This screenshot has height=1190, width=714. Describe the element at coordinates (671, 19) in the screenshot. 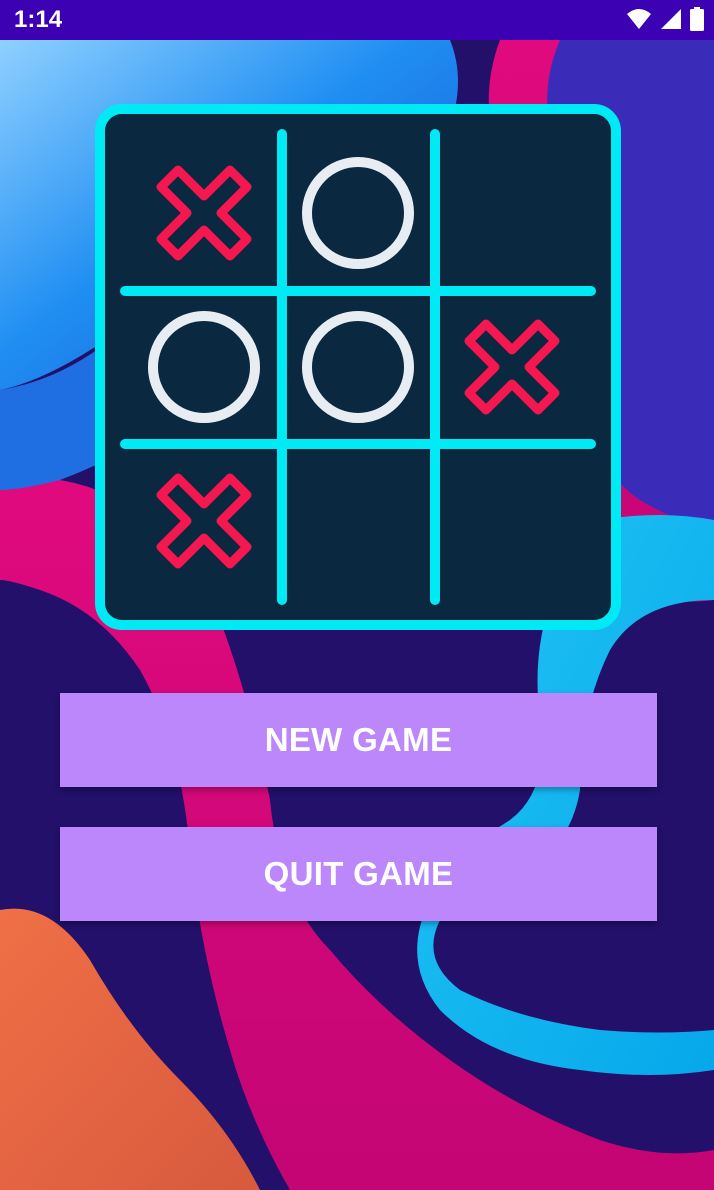

I see `signal-icon` at that location.